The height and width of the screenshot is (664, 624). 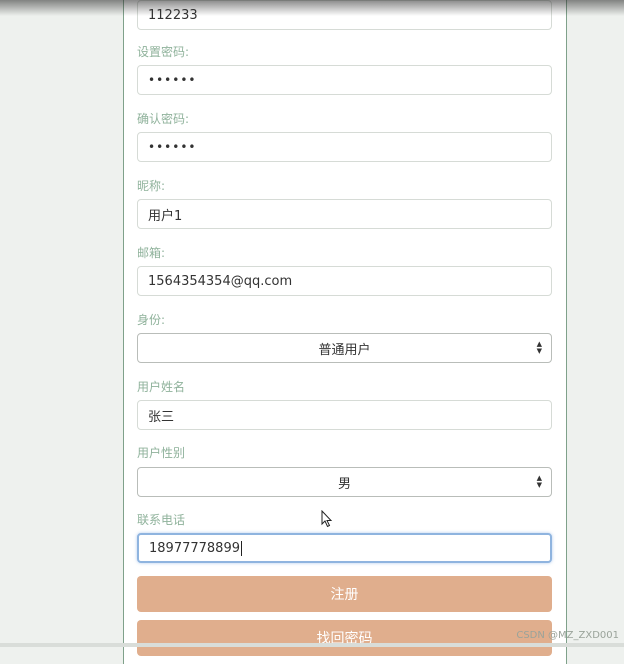 I want to click on gender-value: 男, so click(x=344, y=484).